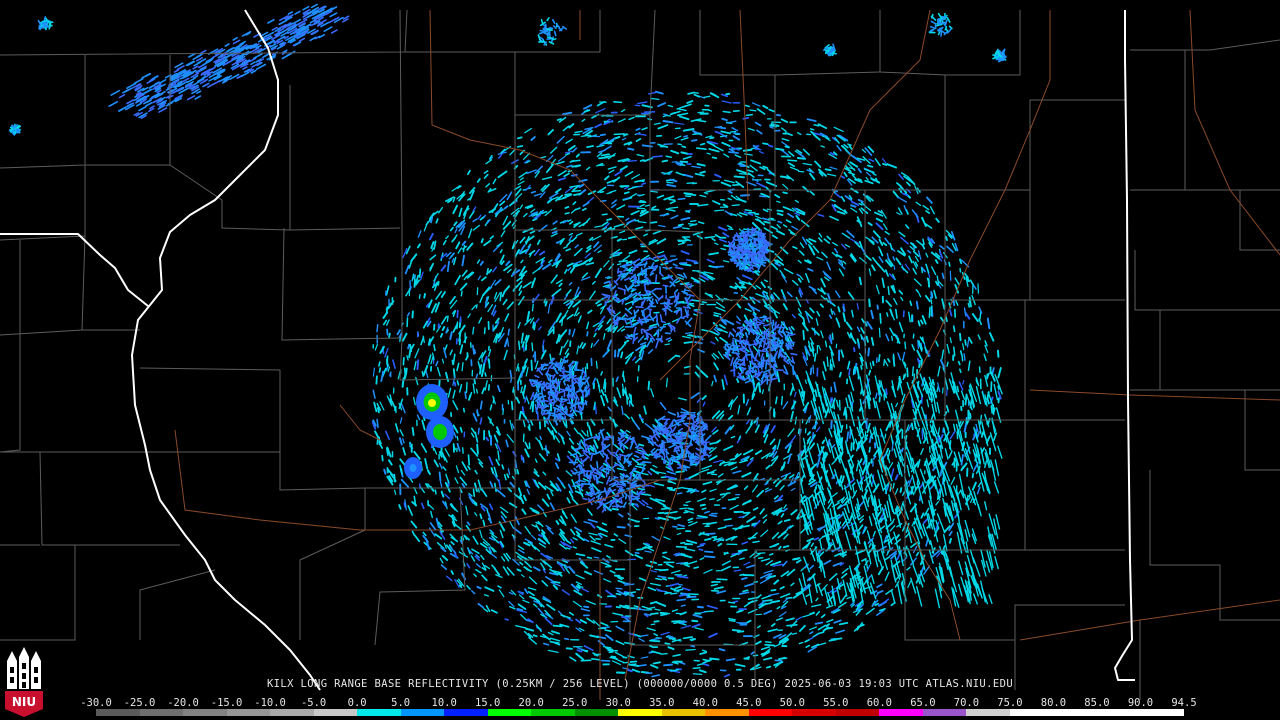 The width and height of the screenshot is (1280, 720). What do you see at coordinates (357, 703) in the screenshot?
I see `colorbar-label: 0.0` at bounding box center [357, 703].